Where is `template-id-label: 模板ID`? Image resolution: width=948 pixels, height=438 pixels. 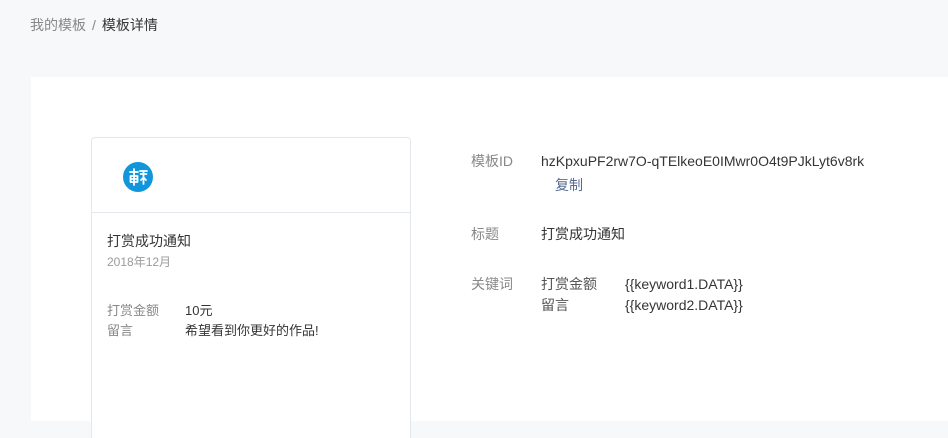
template-id-label: 模板ID is located at coordinates (492, 161).